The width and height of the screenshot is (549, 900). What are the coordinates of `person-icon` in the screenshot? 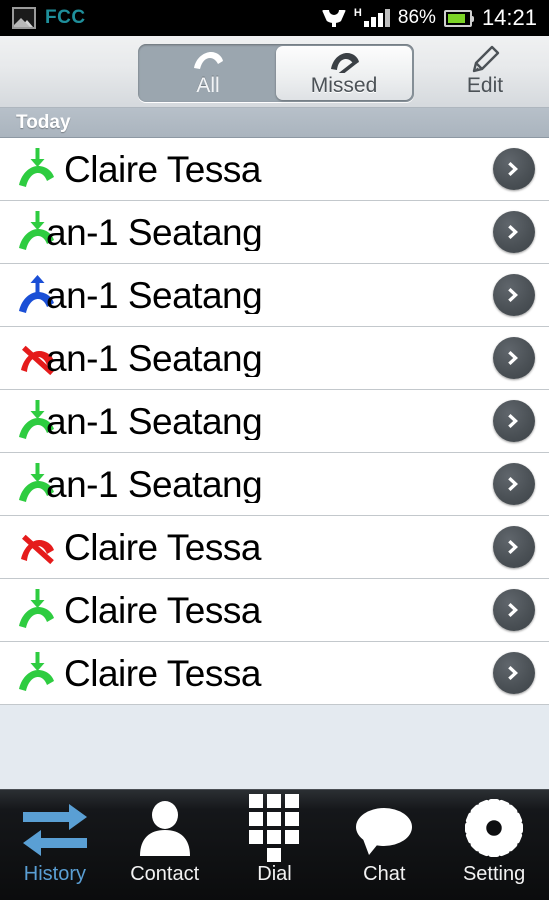 It's located at (165, 828).